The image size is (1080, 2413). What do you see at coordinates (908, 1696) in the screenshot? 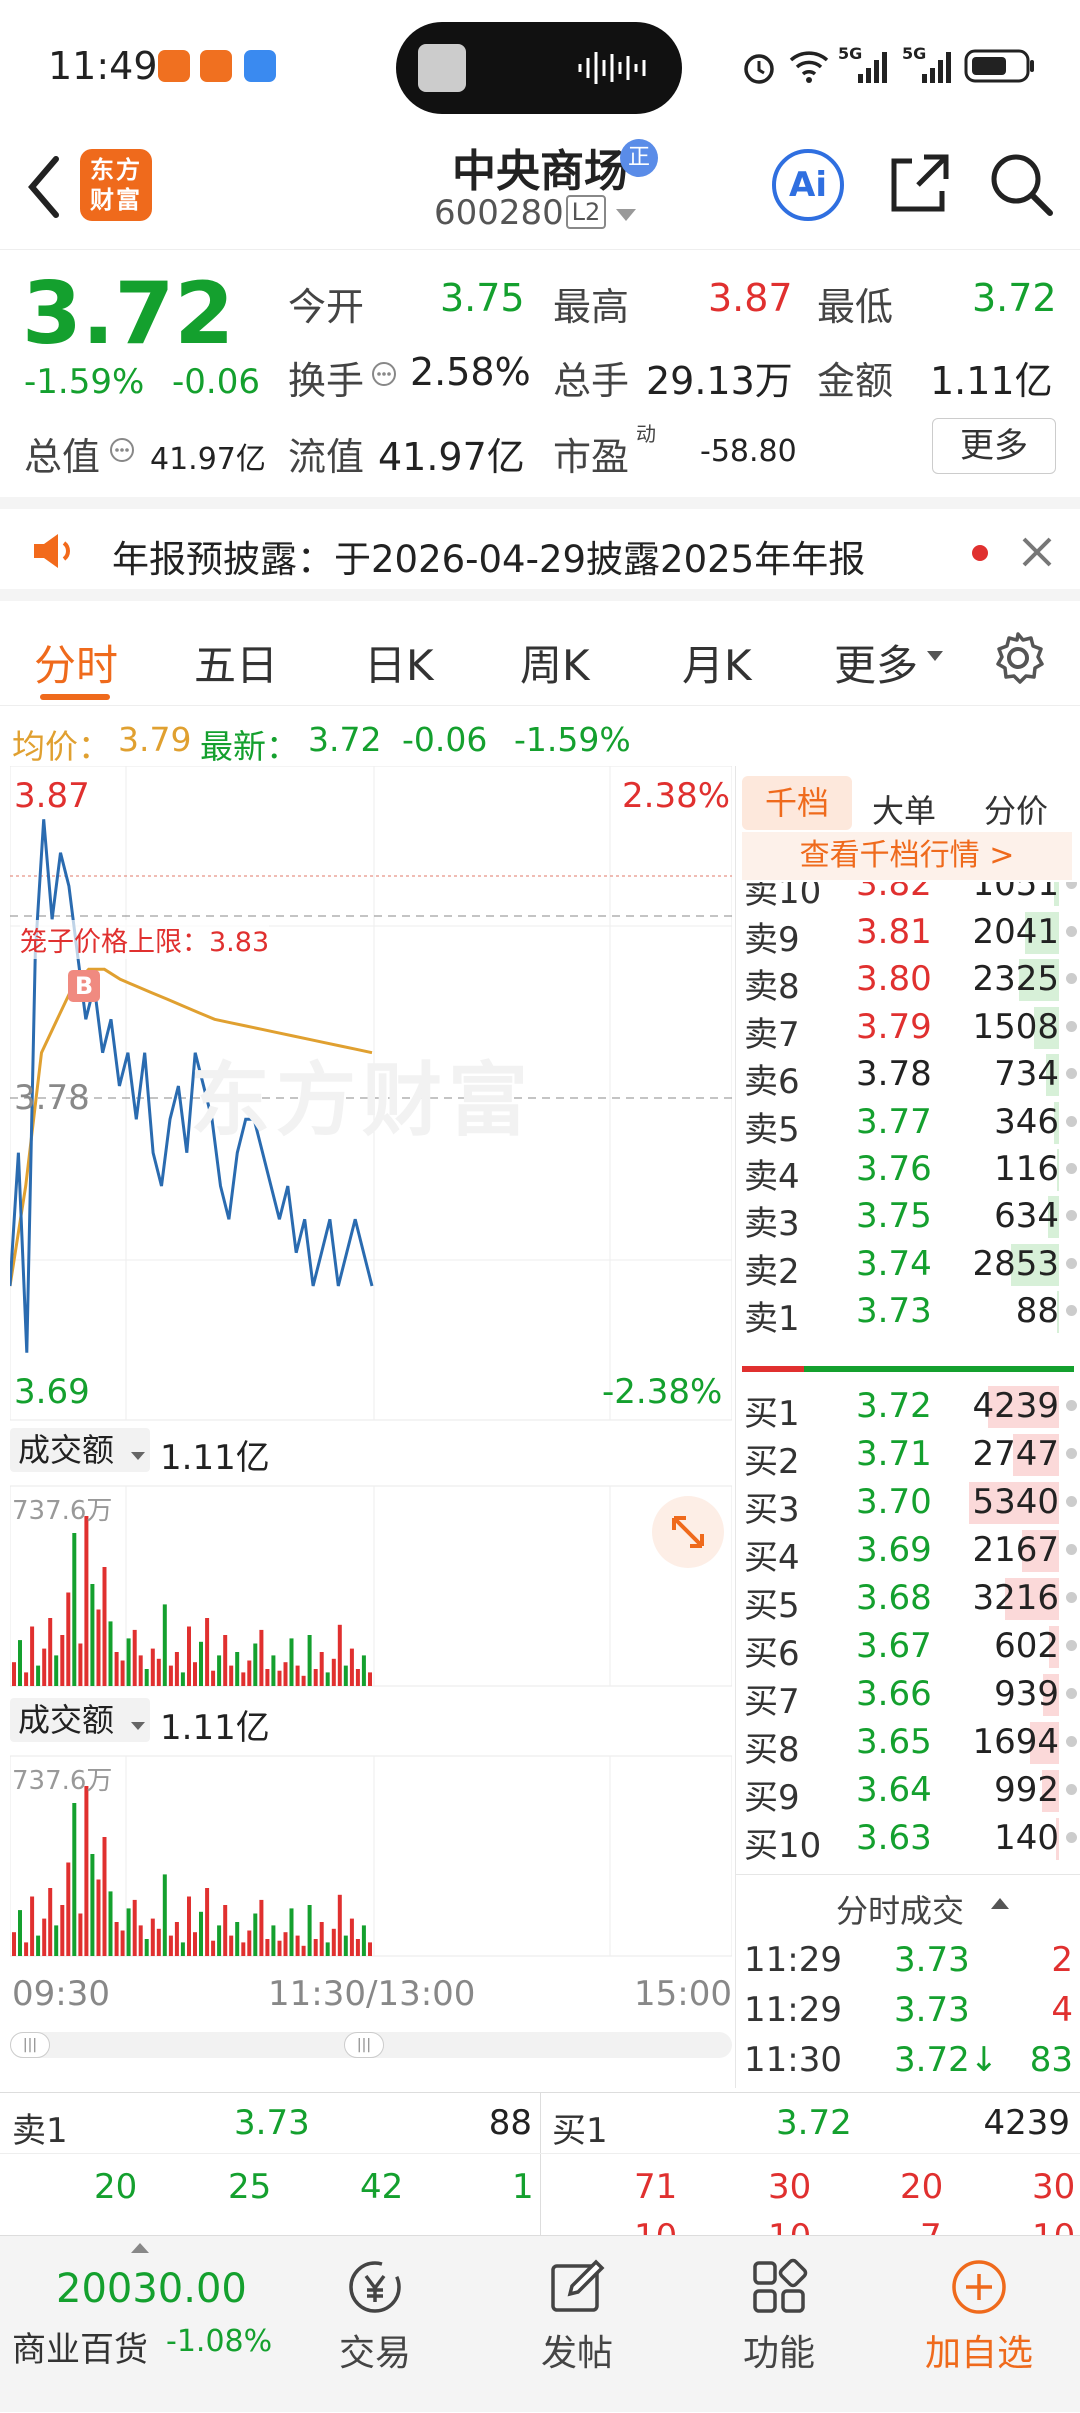
I see `bid-level-row: 买7 3.66 939` at bounding box center [908, 1696].